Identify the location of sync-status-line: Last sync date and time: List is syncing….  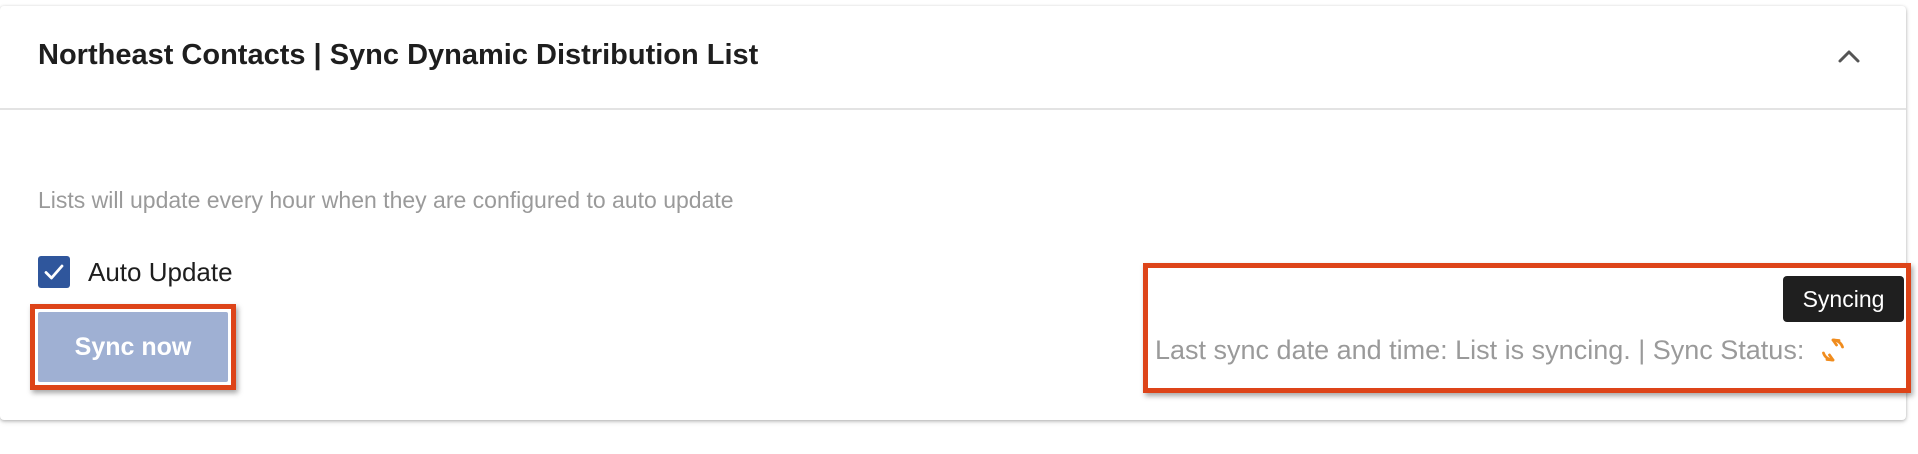
(1501, 350).